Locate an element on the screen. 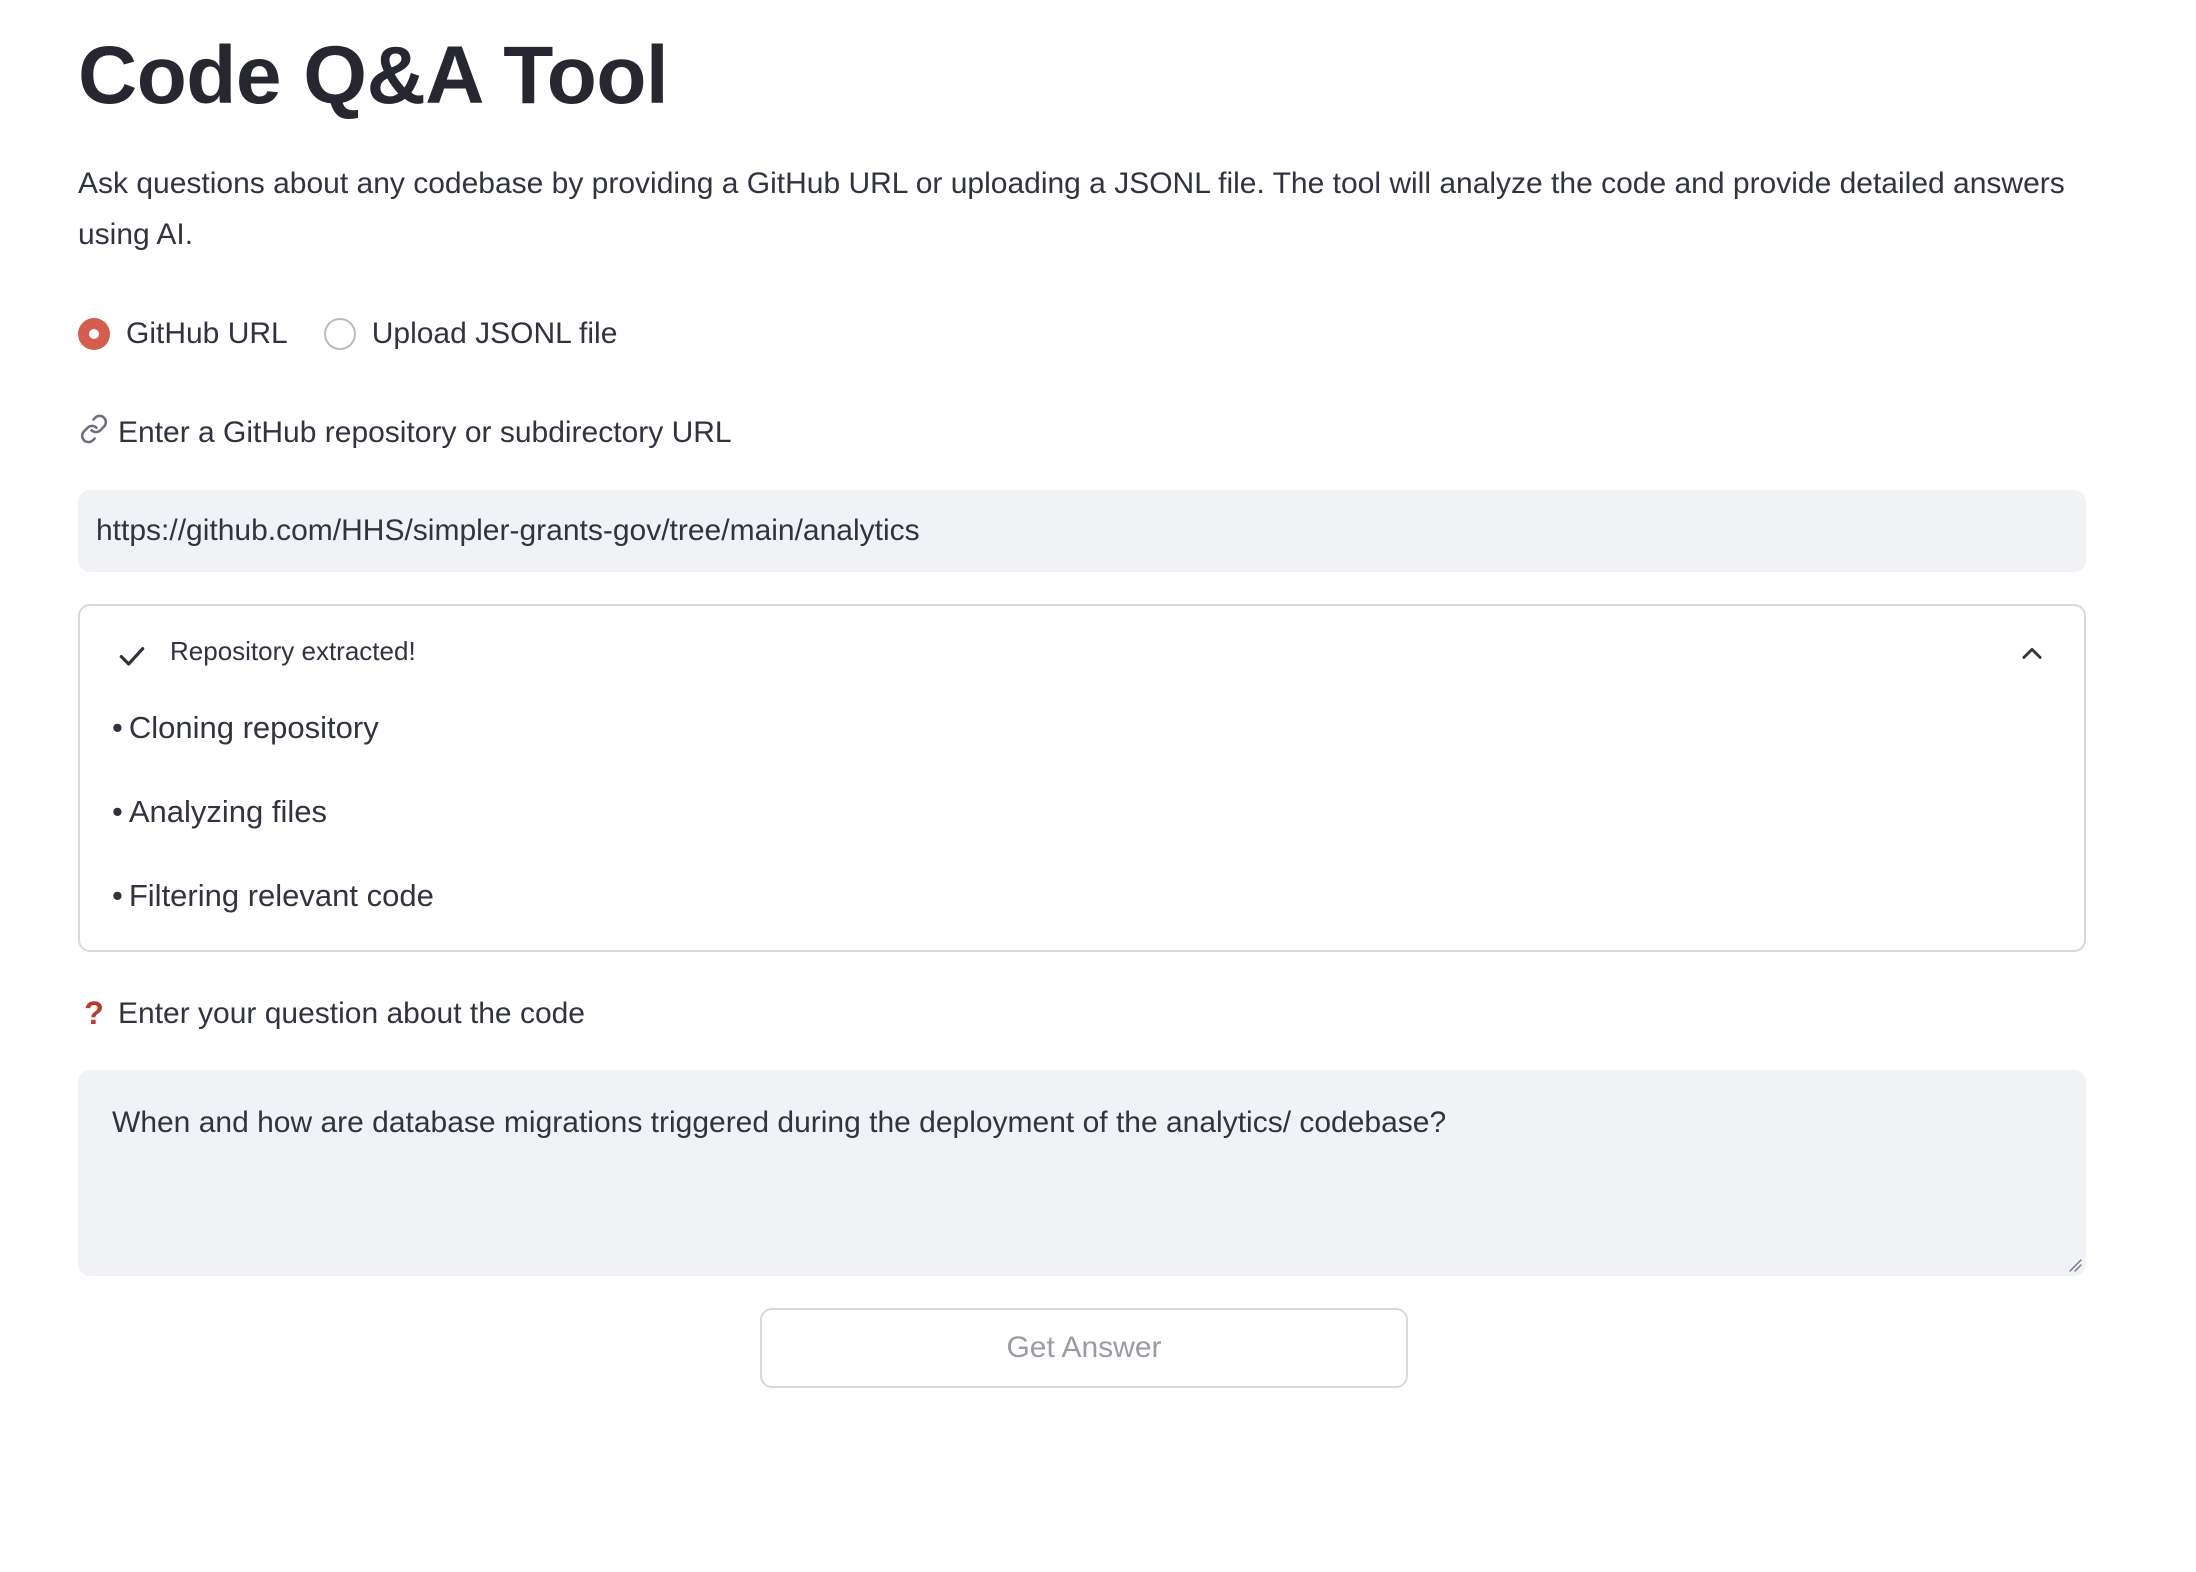 Image resolution: width=2196 pixels, height=1572 pixels. status-step: • Filtering relevant code is located at coordinates (273, 896).